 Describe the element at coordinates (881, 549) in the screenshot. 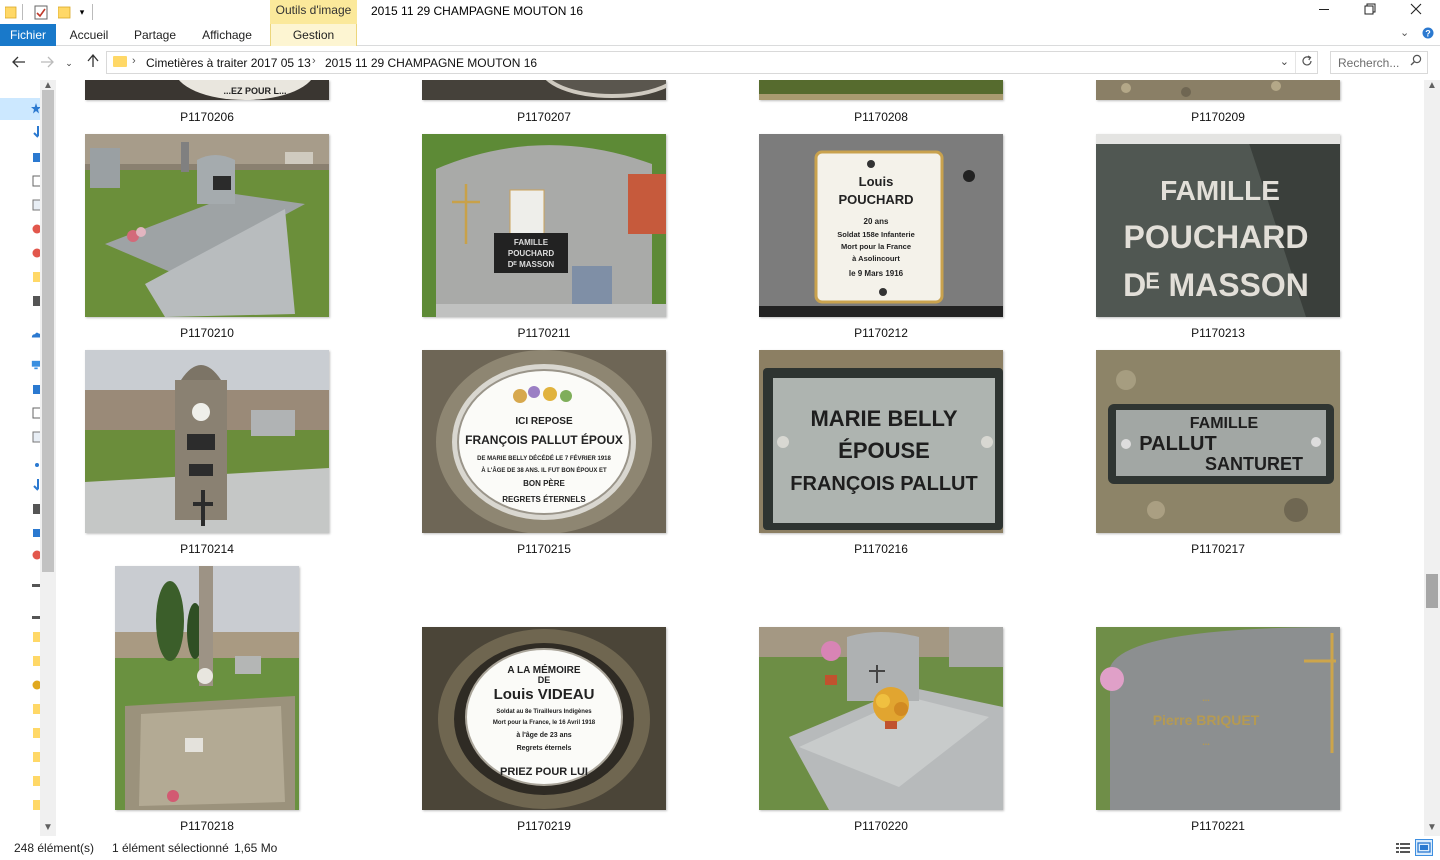

I see `file-name: P1170216` at that location.